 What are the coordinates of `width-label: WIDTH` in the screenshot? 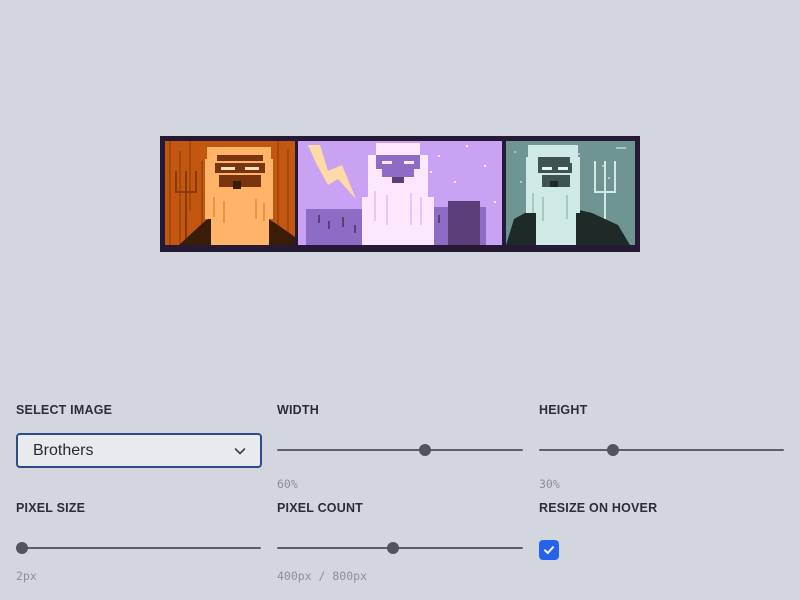 It's located at (298, 410).